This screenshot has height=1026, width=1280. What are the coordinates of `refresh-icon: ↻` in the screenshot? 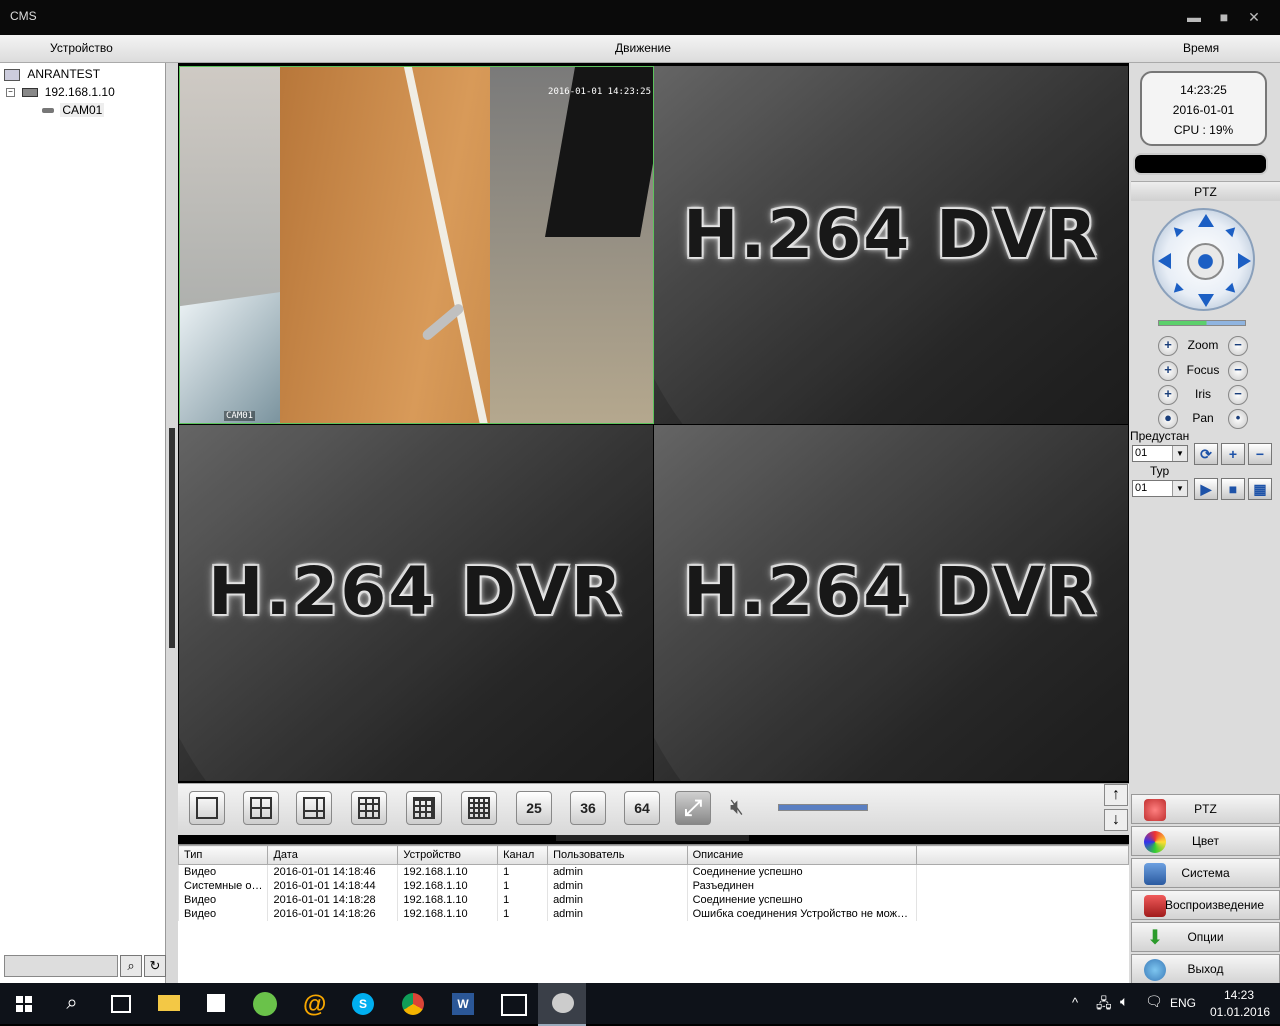 It's located at (155, 966).